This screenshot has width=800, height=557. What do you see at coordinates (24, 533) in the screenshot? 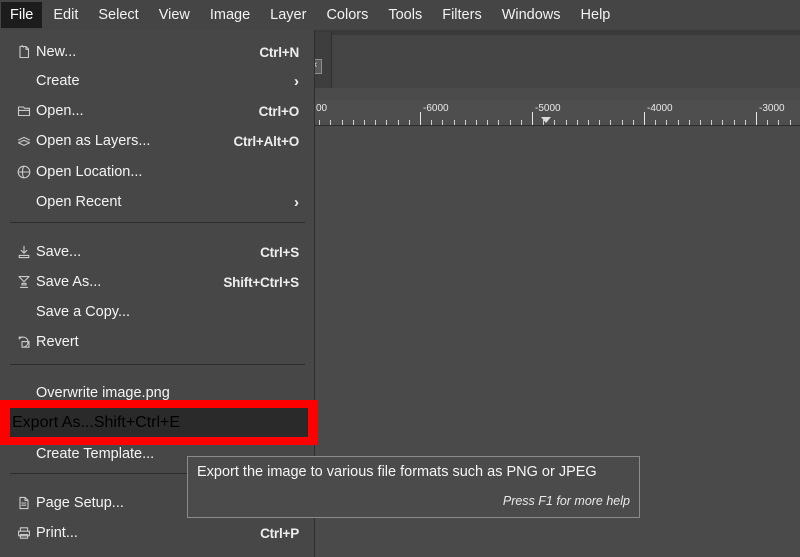
I see `printer-icon` at bounding box center [24, 533].